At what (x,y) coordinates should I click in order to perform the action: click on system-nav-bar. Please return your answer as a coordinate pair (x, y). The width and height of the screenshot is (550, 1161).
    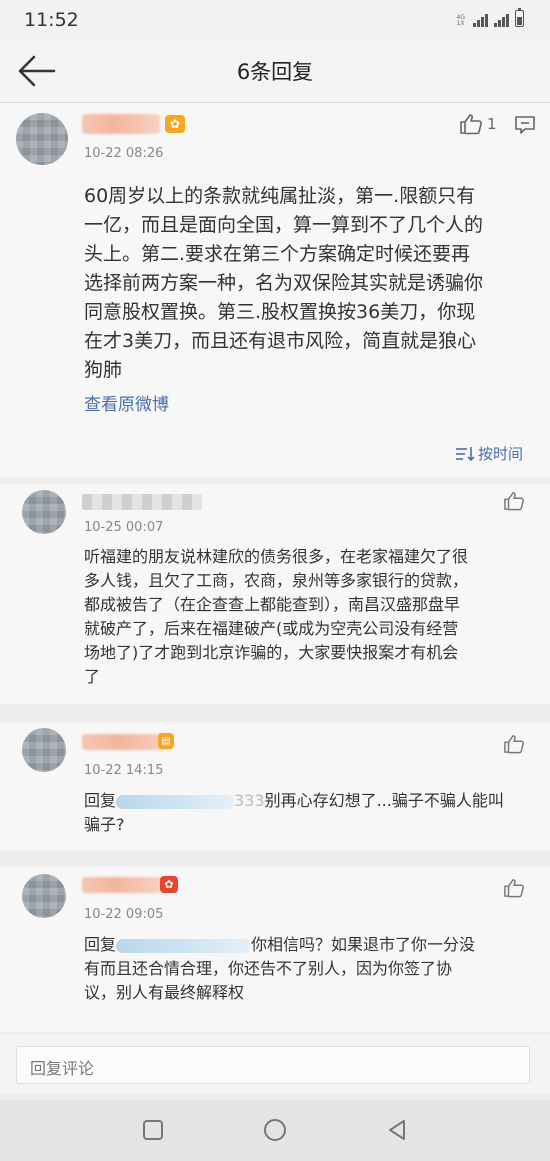
    Looking at the image, I should click on (275, 1130).